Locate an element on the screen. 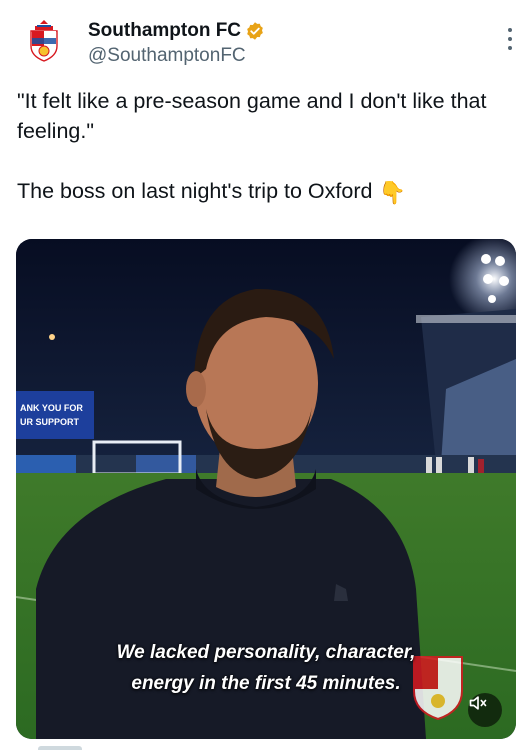  svg-text: UR SUPPORT is located at coordinates (50, 422).